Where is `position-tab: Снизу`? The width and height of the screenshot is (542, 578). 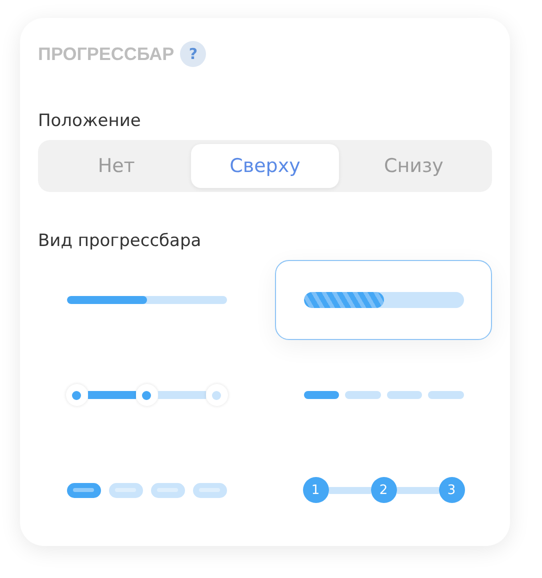 position-tab: Снизу is located at coordinates (413, 166).